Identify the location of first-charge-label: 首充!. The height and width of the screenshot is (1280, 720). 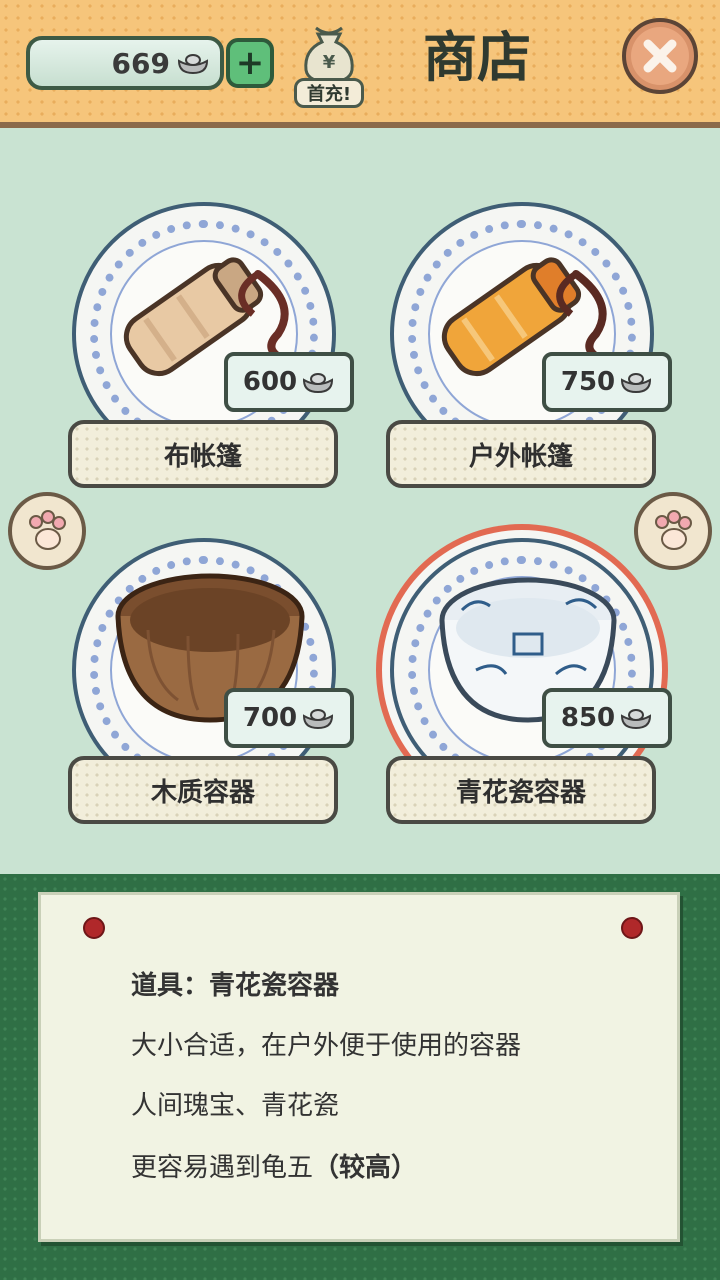
(329, 93).